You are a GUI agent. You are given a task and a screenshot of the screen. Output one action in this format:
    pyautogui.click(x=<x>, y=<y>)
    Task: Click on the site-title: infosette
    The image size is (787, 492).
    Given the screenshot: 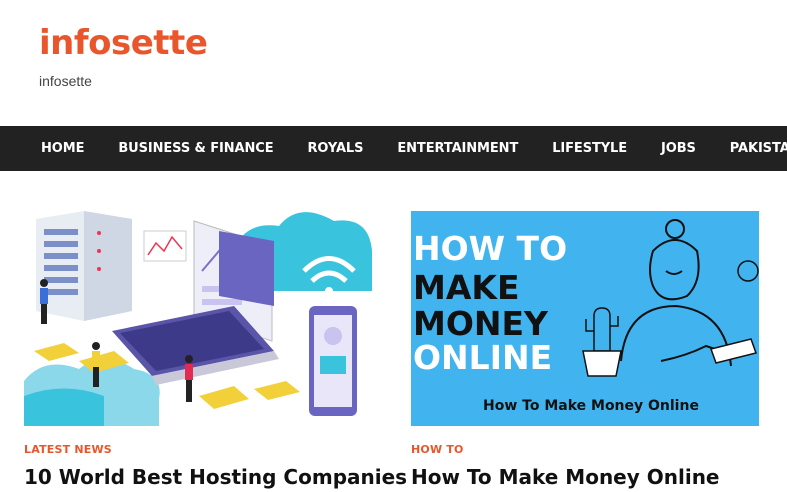 What is the action you would take?
    pyautogui.click(x=123, y=43)
    